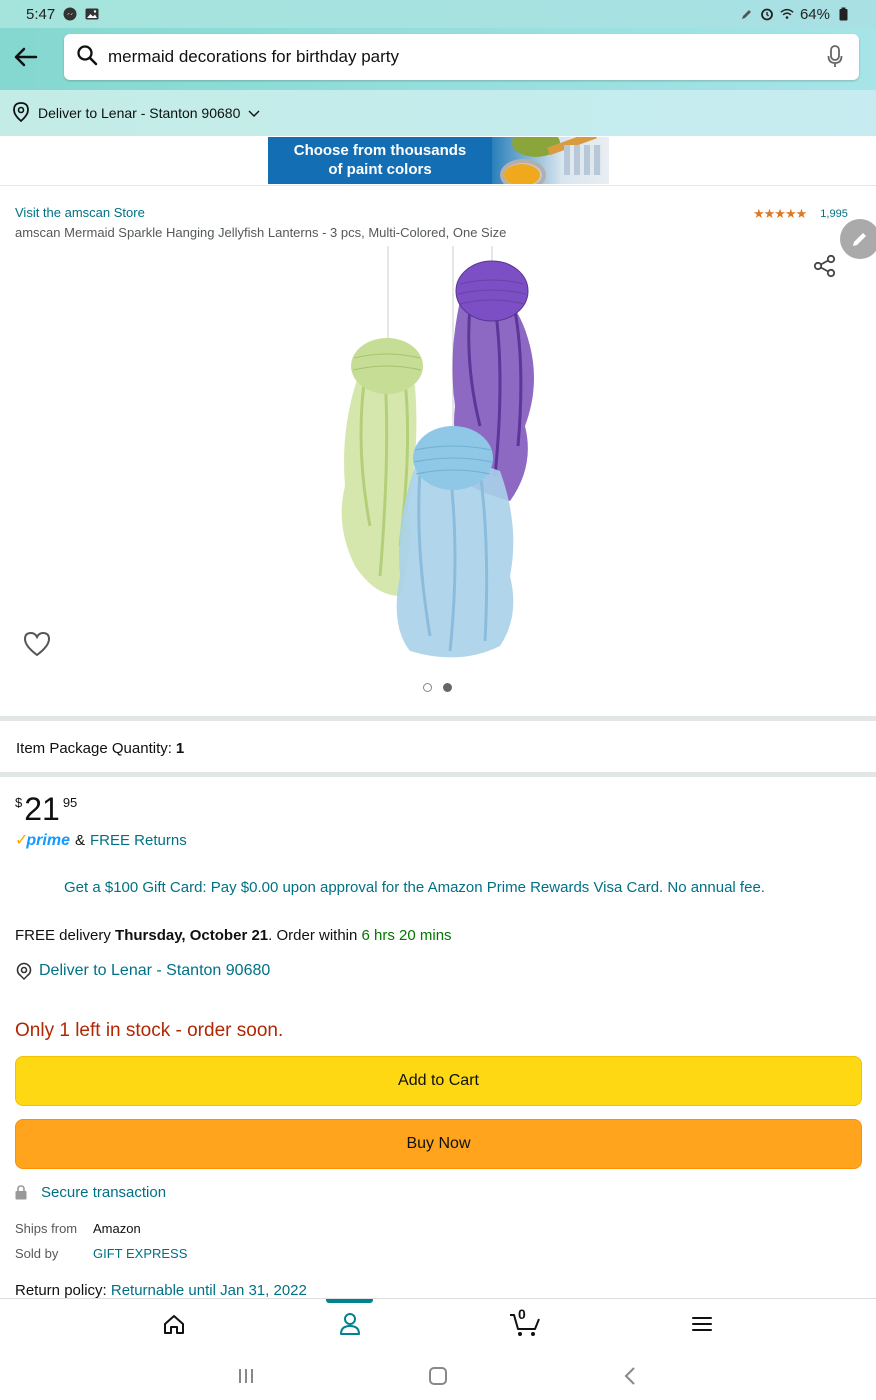 This screenshot has height=1400, width=876. I want to click on alarm-icon, so click(767, 14).